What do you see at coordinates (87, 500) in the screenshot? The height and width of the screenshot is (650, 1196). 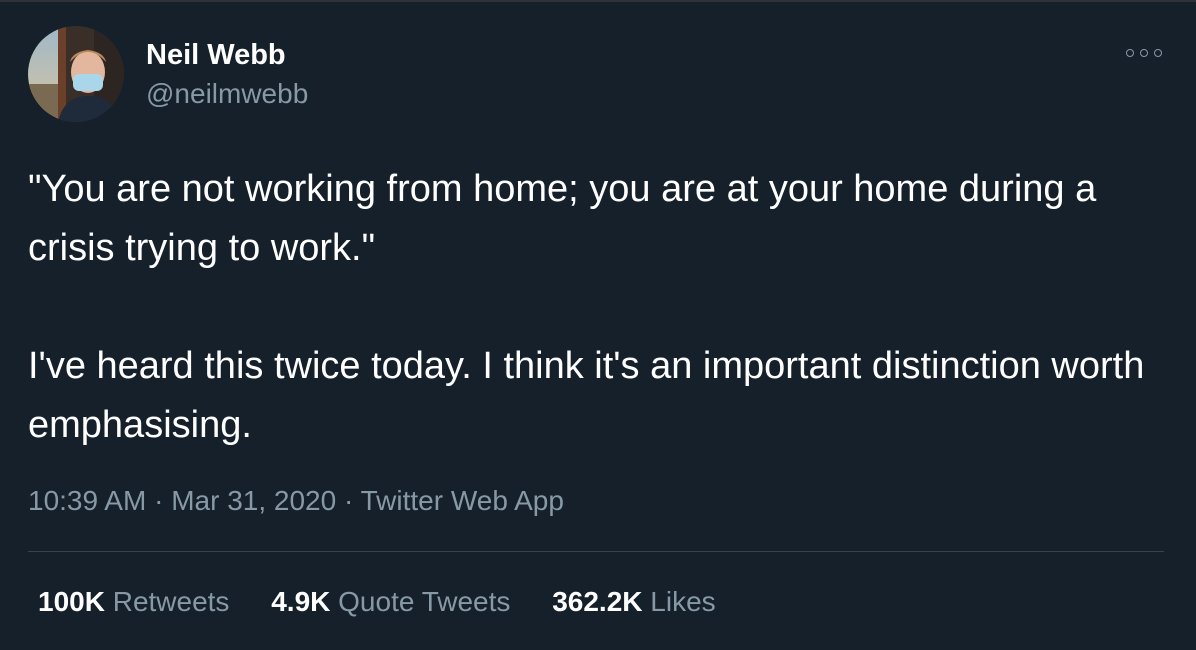 I see `tweet-time: 10:39 AM` at bounding box center [87, 500].